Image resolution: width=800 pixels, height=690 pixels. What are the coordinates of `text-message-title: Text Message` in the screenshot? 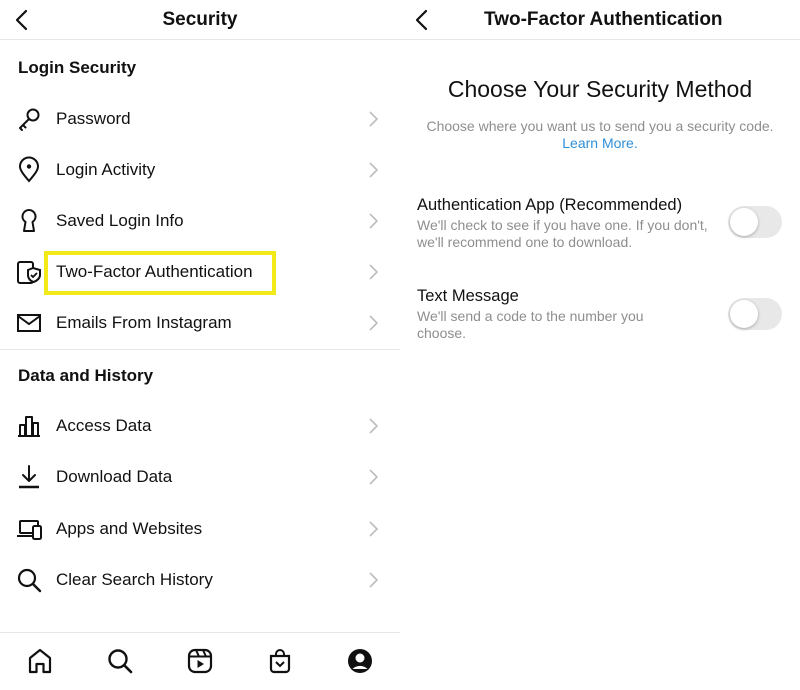 It's located at (468, 296).